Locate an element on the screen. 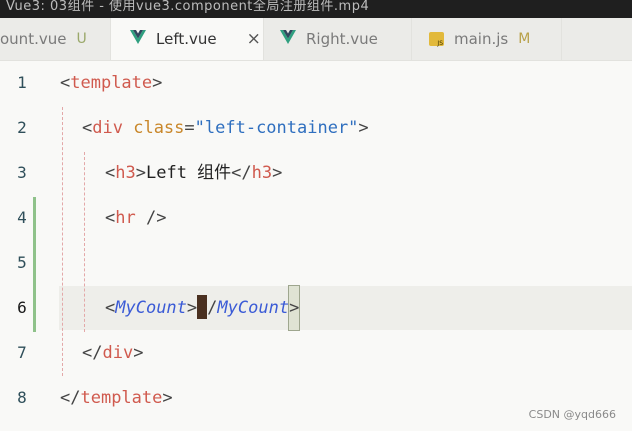 Image resolution: width=632 pixels, height=431 pixels. tab-main-js: main.js M is located at coordinates (487, 39).